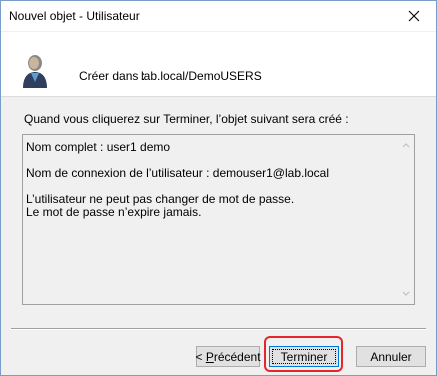 Image resolution: width=437 pixels, height=376 pixels. I want to click on window-title: Nouvel objet - Utilisateur, so click(74, 16).